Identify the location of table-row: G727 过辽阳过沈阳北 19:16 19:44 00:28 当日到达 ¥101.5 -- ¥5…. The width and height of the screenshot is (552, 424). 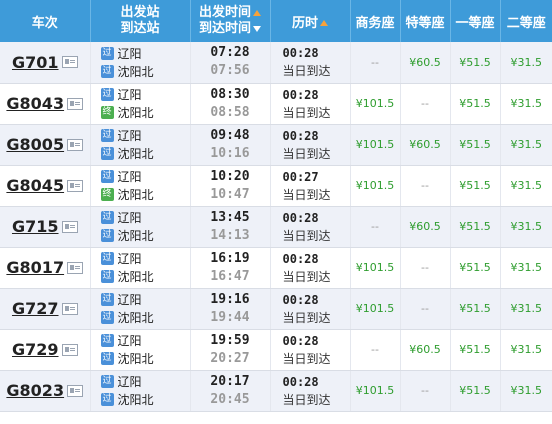
(276, 309).